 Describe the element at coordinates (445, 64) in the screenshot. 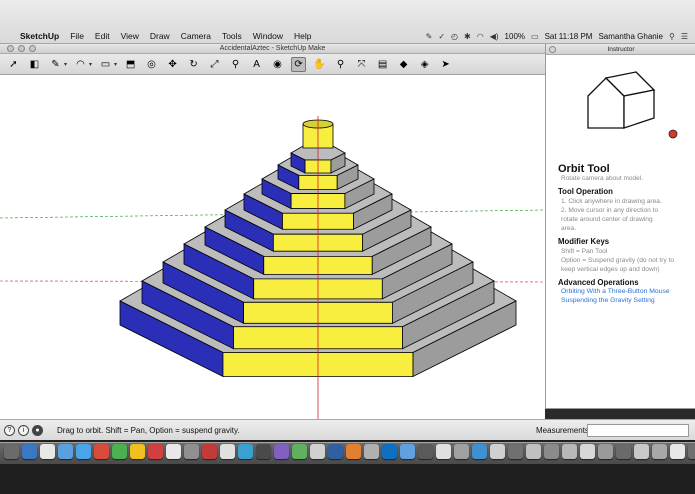

I see `send-to-layout-icon: ➤` at that location.